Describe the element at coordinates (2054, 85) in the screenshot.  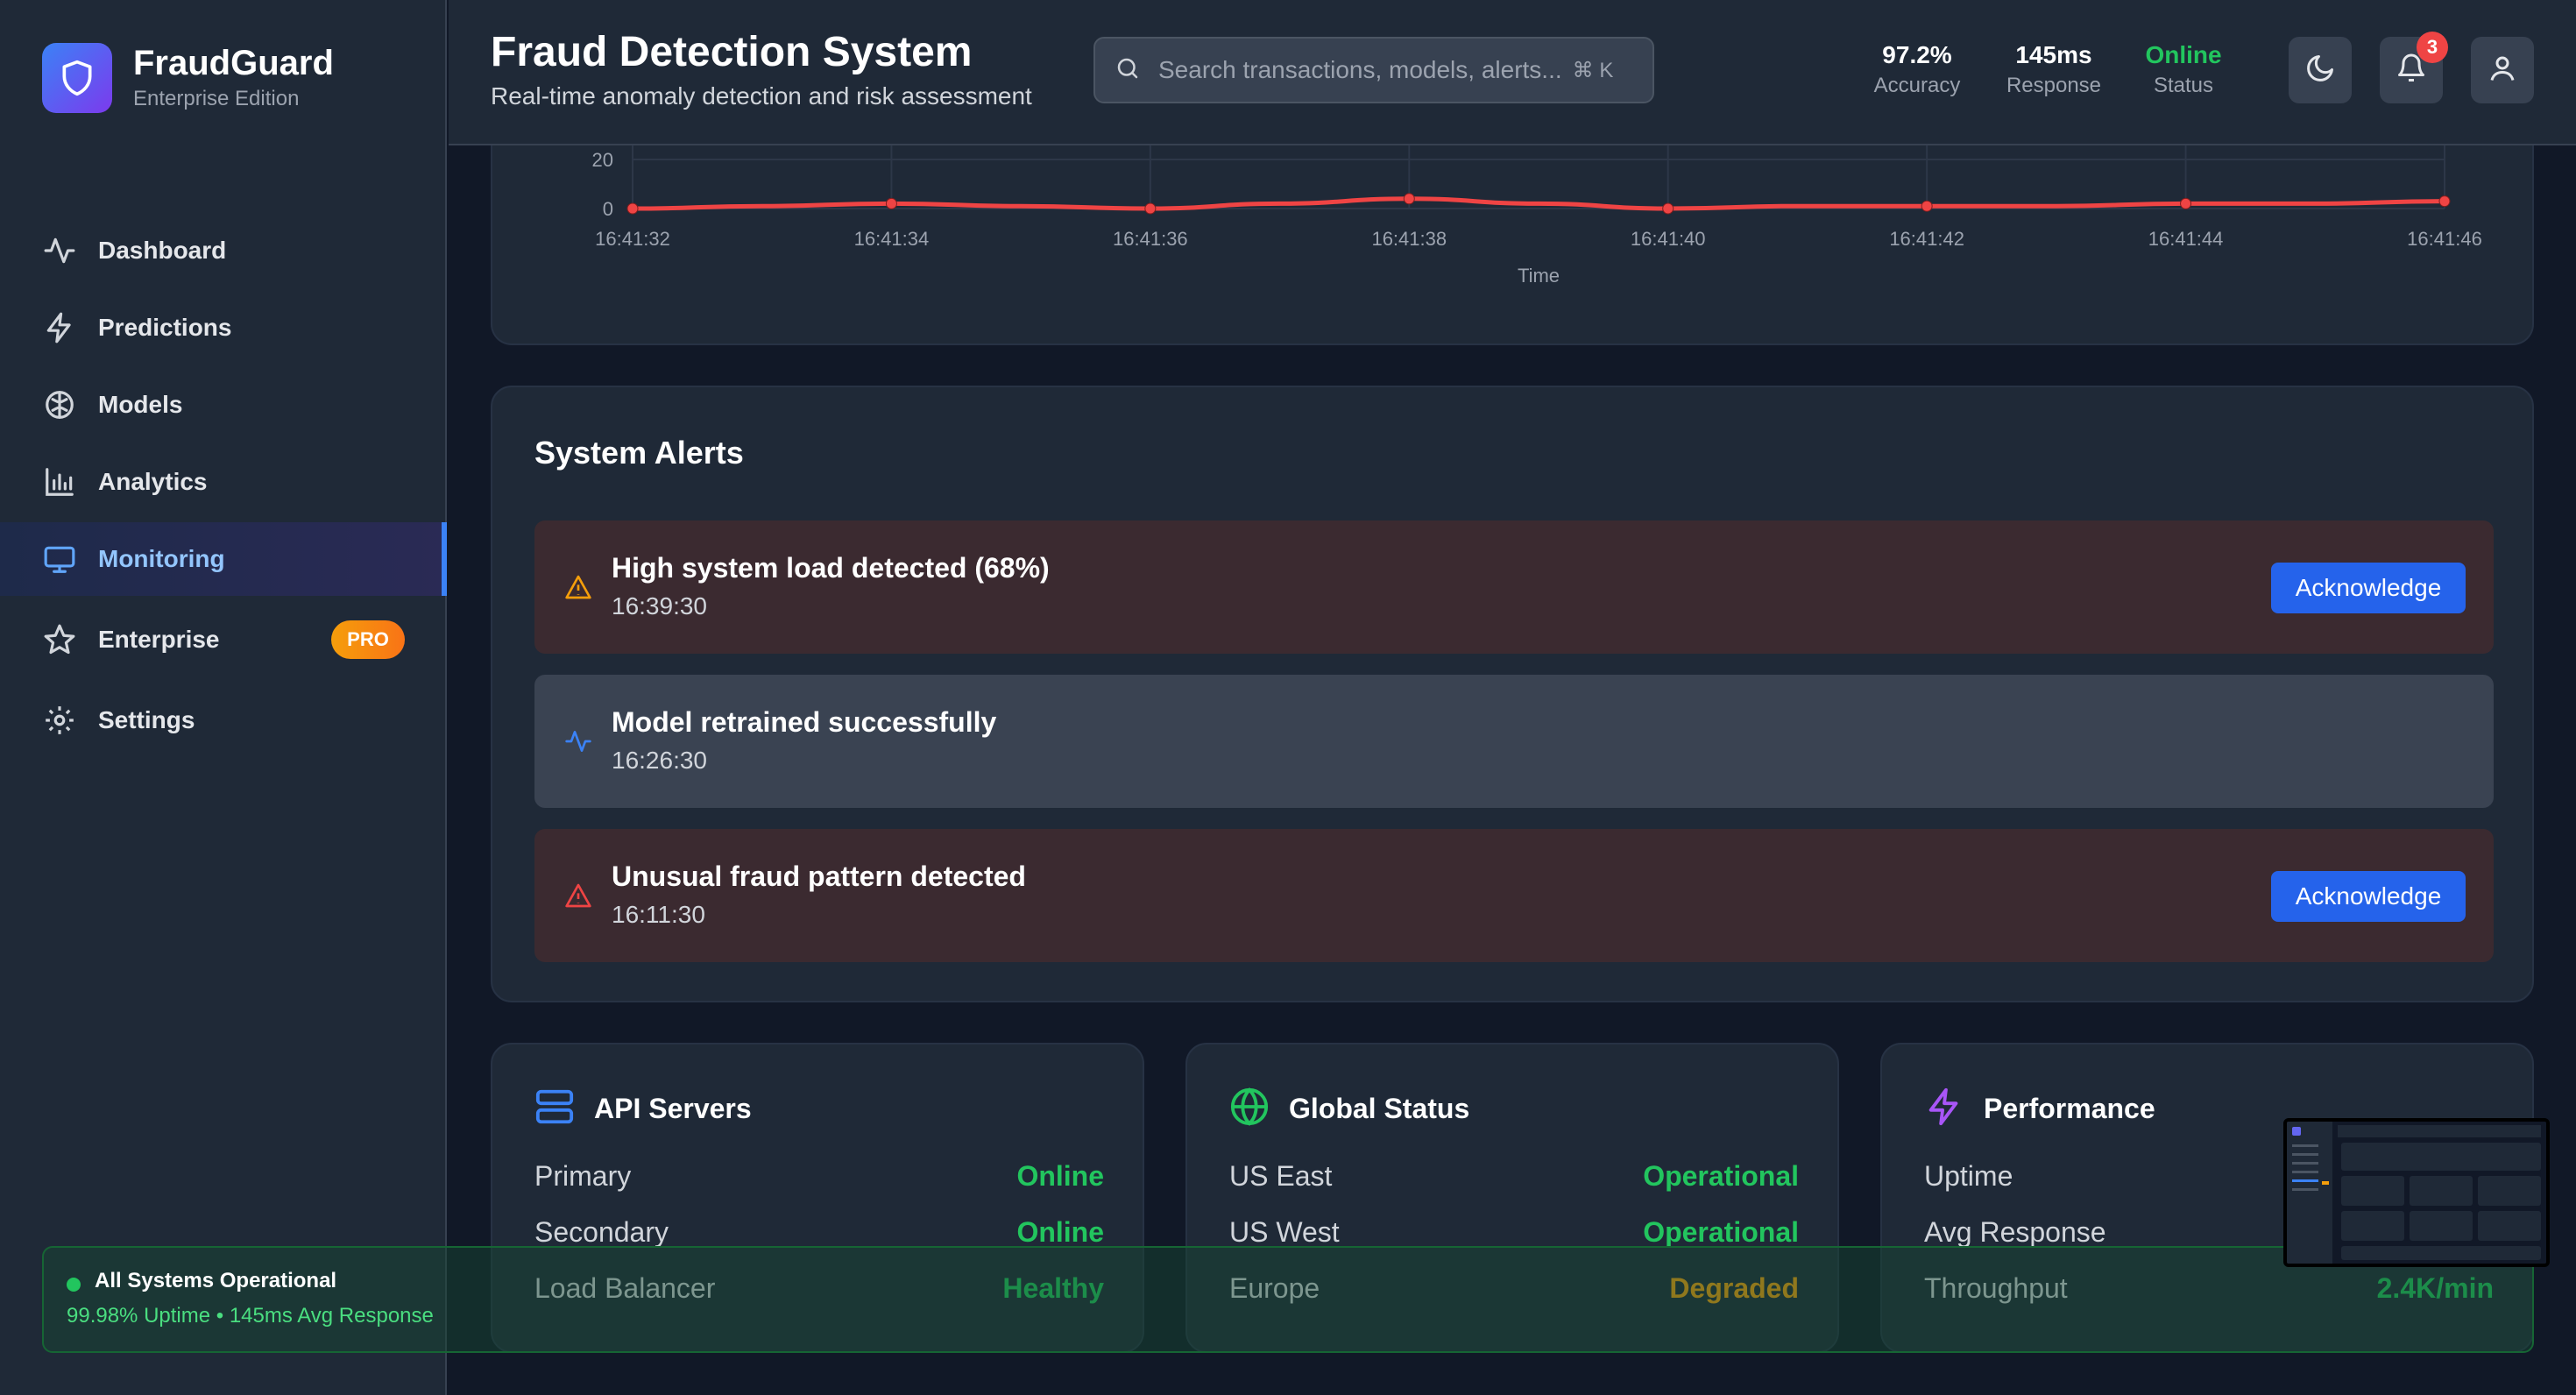
I see `stat-label: Response` at that location.